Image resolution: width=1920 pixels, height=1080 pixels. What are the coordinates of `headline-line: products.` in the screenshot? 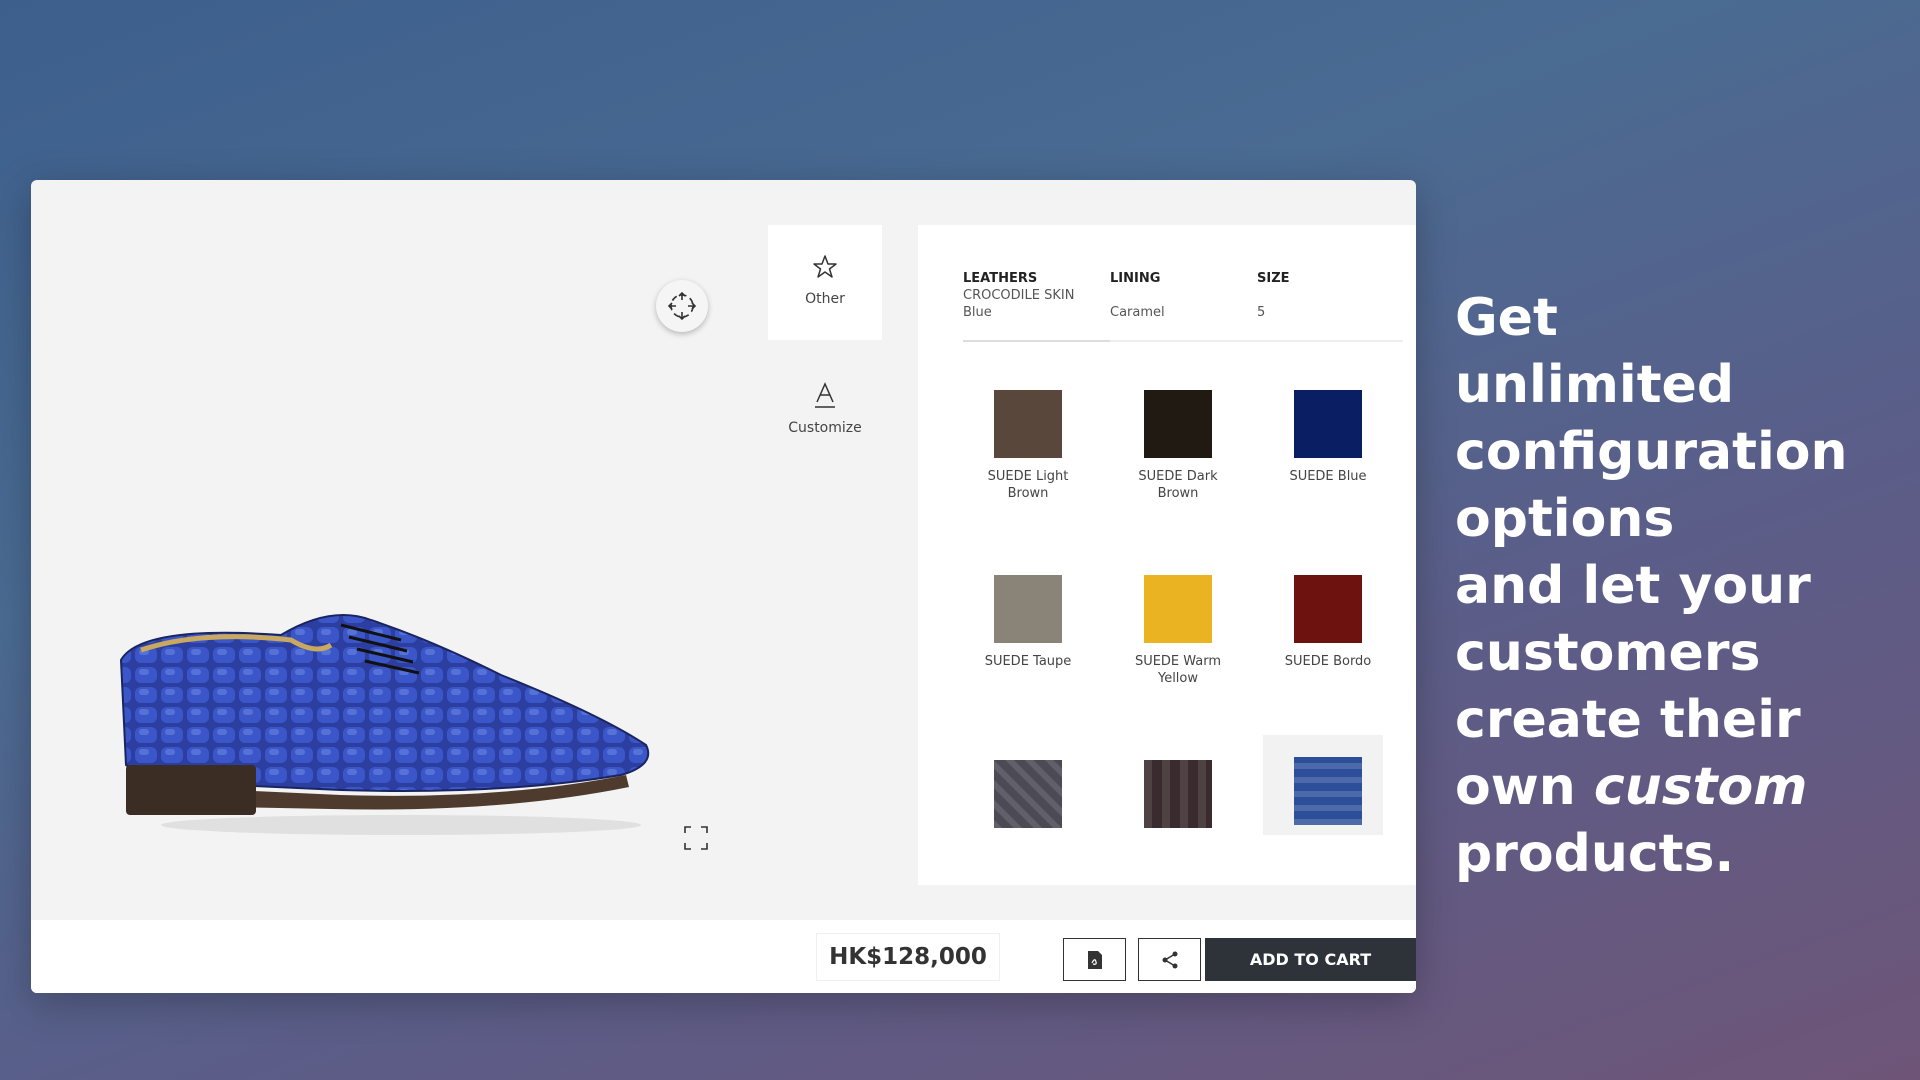 It's located at (1595, 854).